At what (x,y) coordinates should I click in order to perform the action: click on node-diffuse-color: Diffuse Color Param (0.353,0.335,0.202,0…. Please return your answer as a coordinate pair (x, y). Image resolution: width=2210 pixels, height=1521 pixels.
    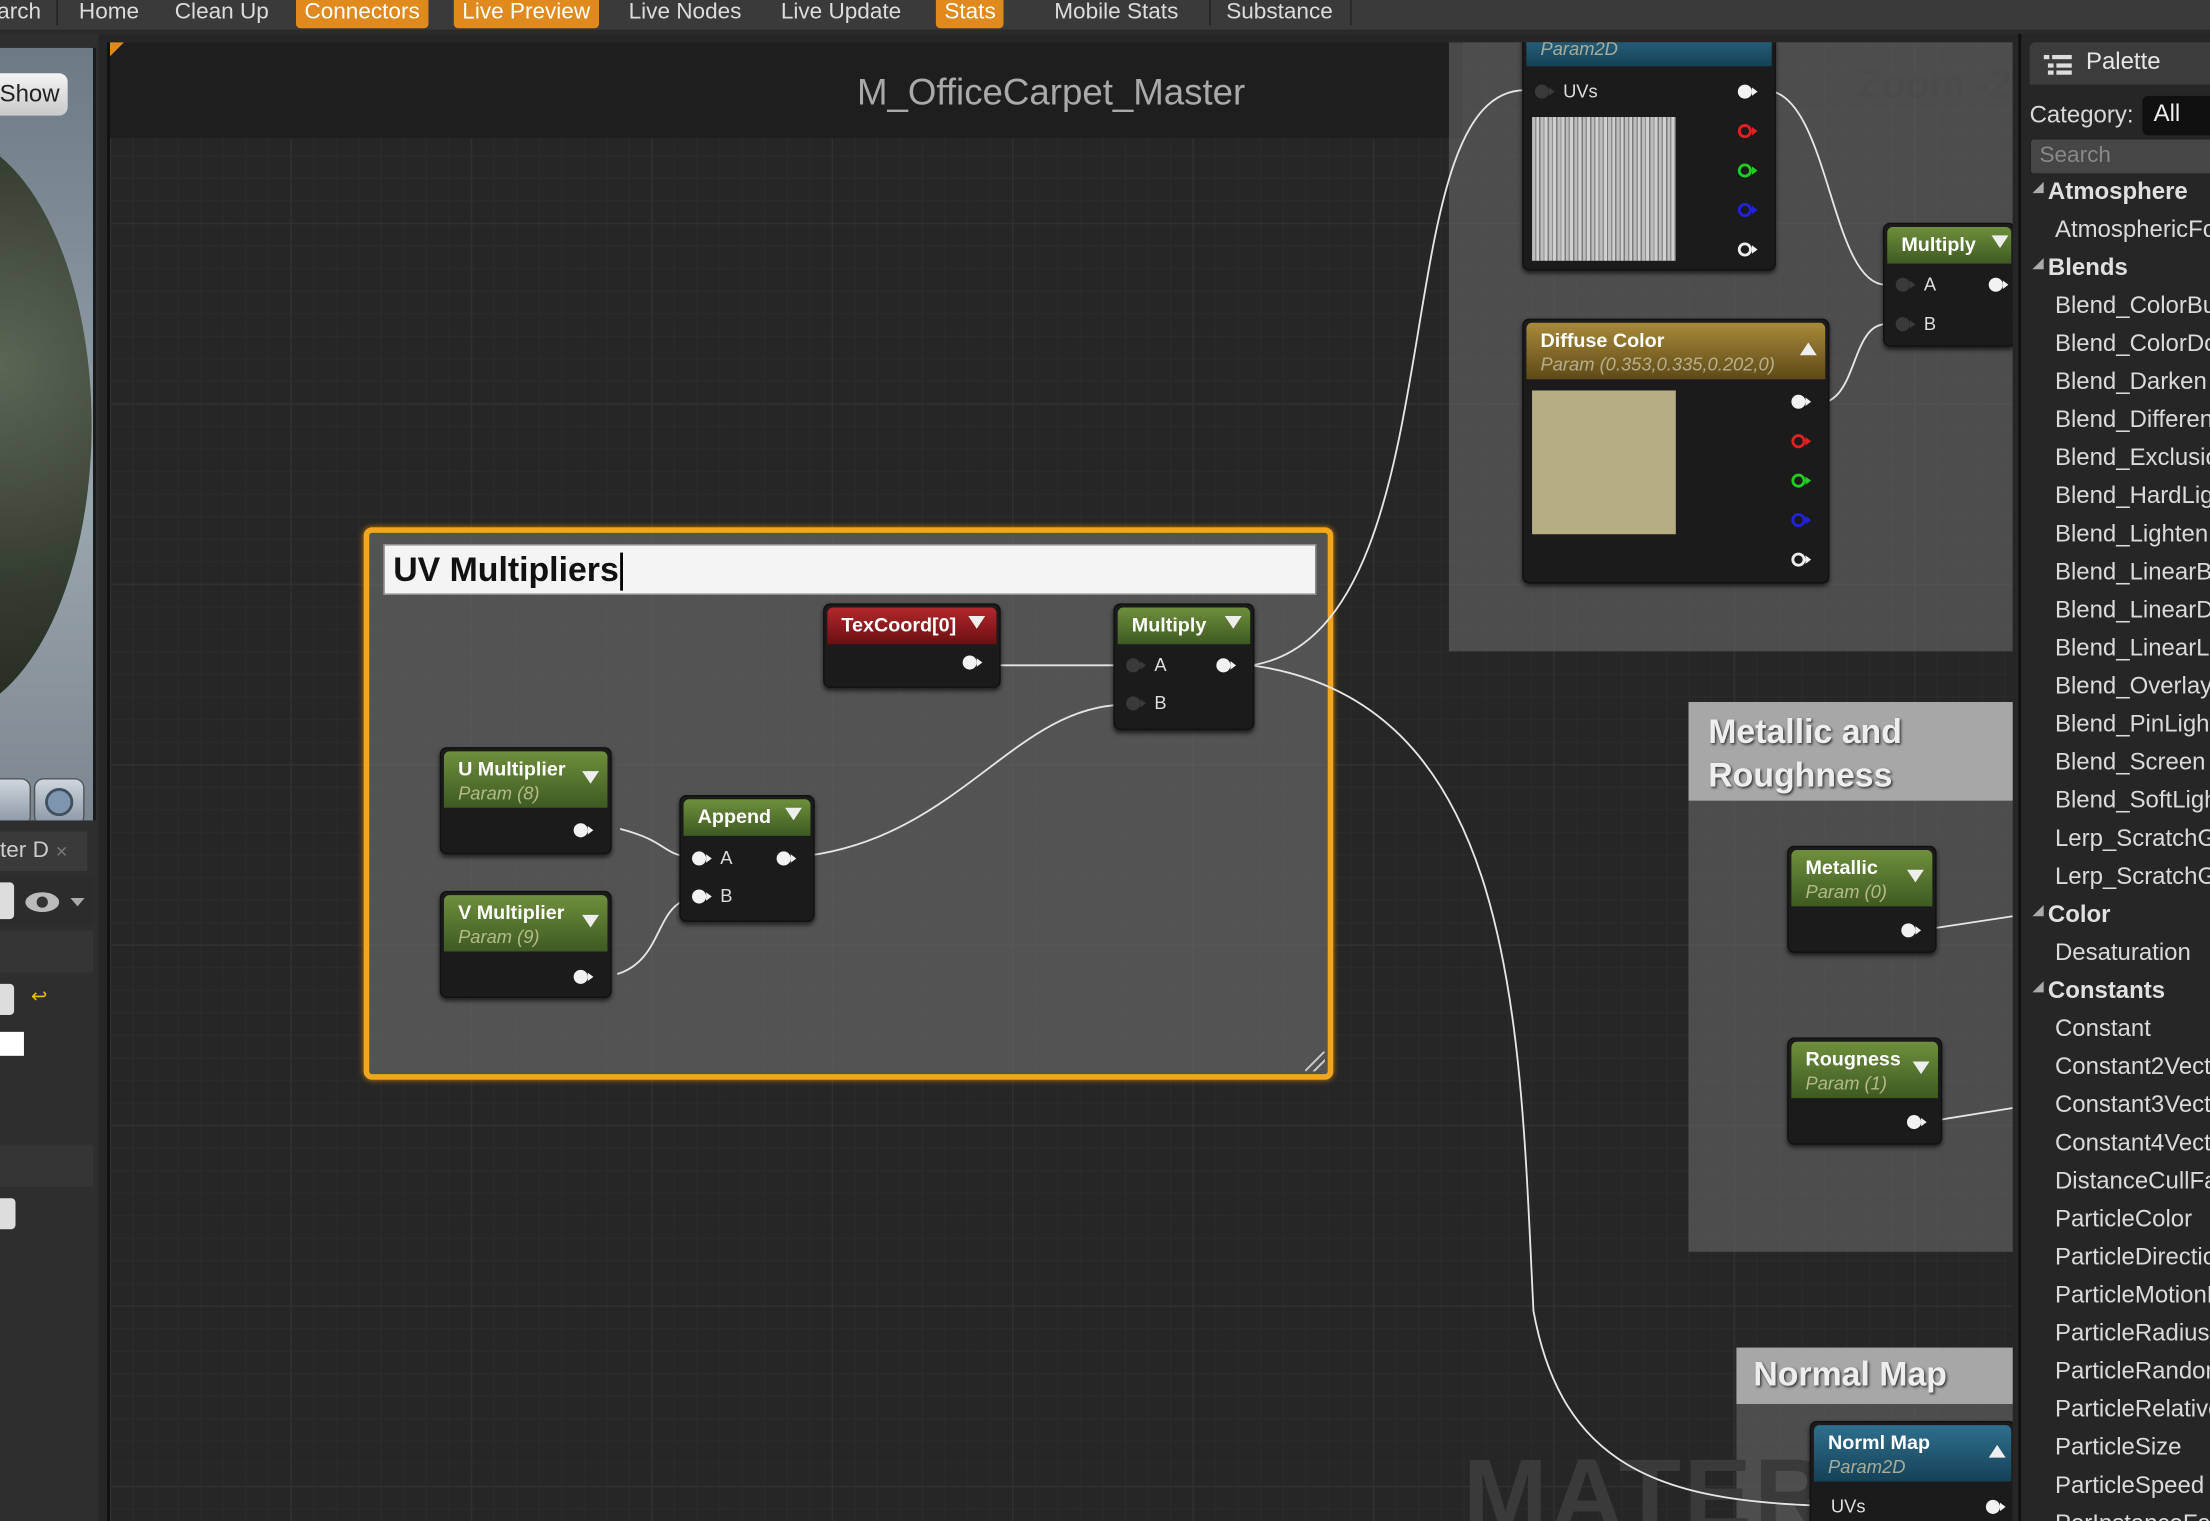
    Looking at the image, I should click on (1676, 451).